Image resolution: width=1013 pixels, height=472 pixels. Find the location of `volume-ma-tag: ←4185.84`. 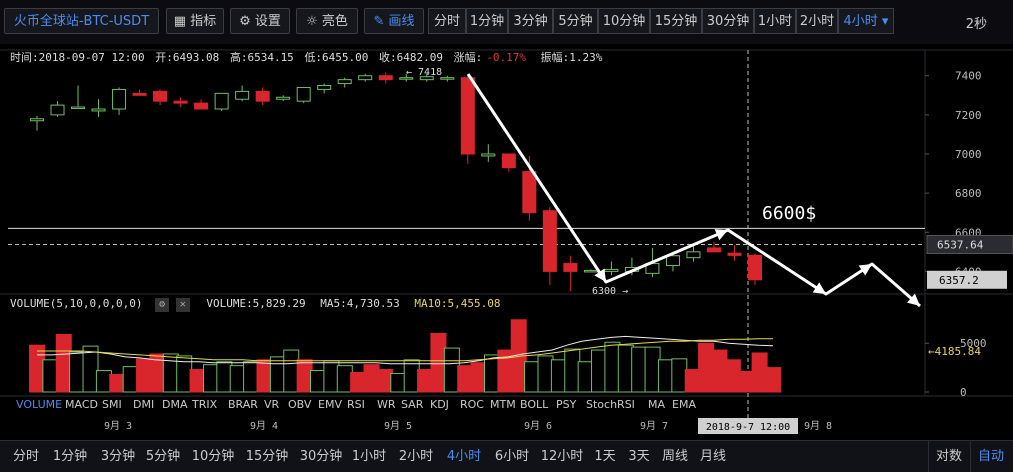

volume-ma-tag: ←4185.84 is located at coordinates (954, 351).